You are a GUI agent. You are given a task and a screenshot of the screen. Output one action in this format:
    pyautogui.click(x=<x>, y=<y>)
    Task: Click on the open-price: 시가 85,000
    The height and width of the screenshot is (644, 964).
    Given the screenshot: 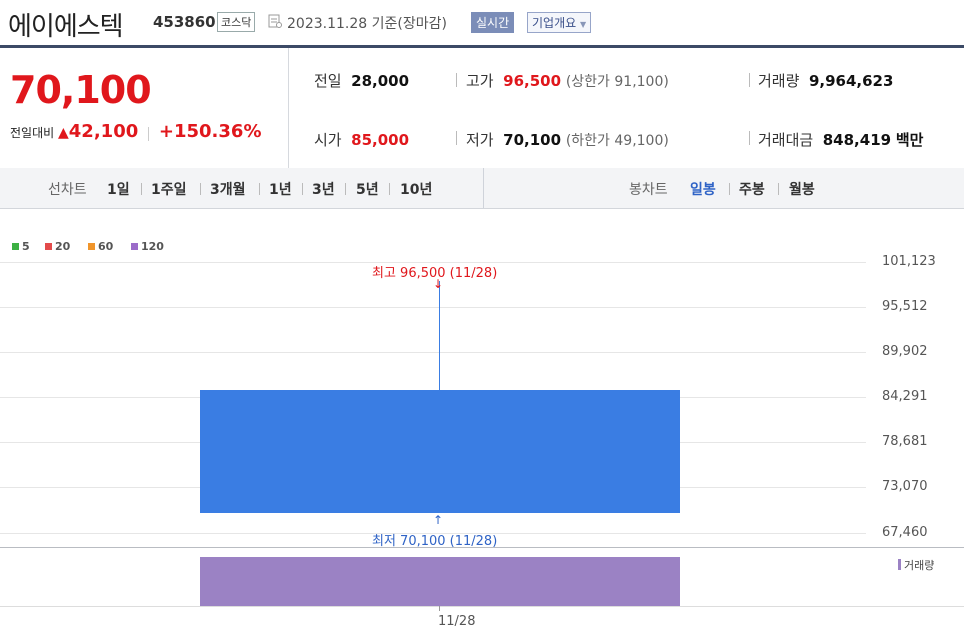 What is the action you would take?
    pyautogui.click(x=362, y=140)
    